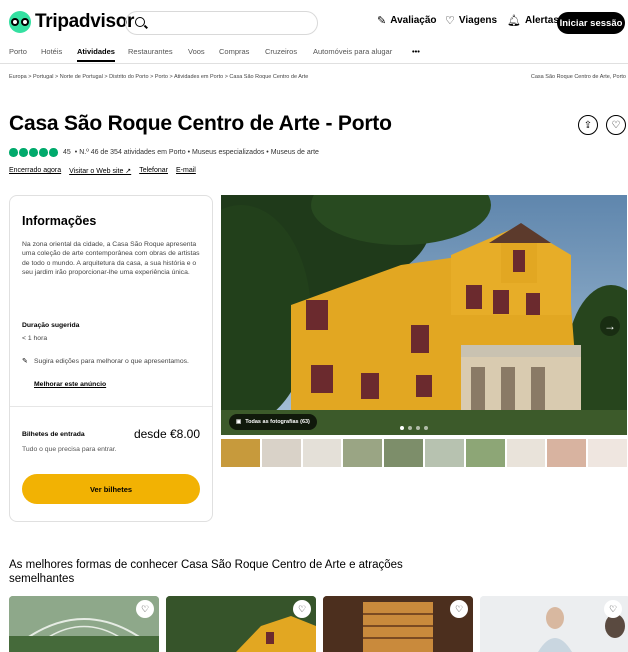 Image resolution: width=628 pixels, height=652 pixels. What do you see at coordinates (414, 428) in the screenshot?
I see `carousel-dots` at bounding box center [414, 428].